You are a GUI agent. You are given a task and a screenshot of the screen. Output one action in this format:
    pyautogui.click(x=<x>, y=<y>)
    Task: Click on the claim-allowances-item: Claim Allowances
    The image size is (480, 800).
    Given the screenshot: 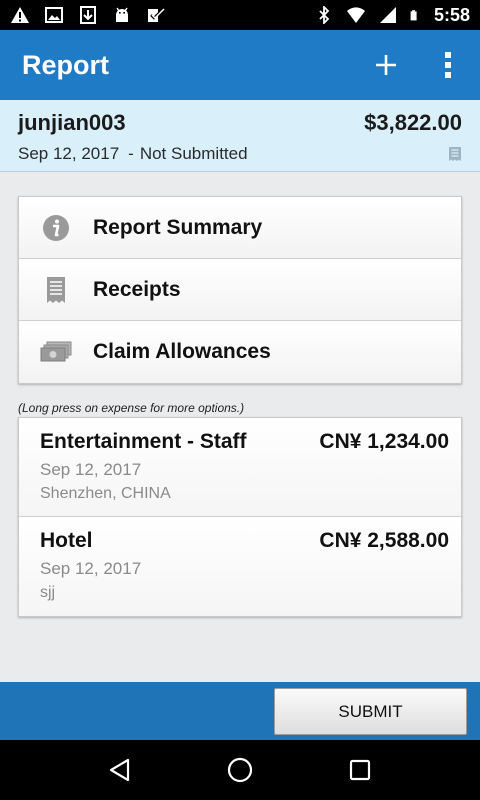 What is the action you would take?
    pyautogui.click(x=240, y=352)
    